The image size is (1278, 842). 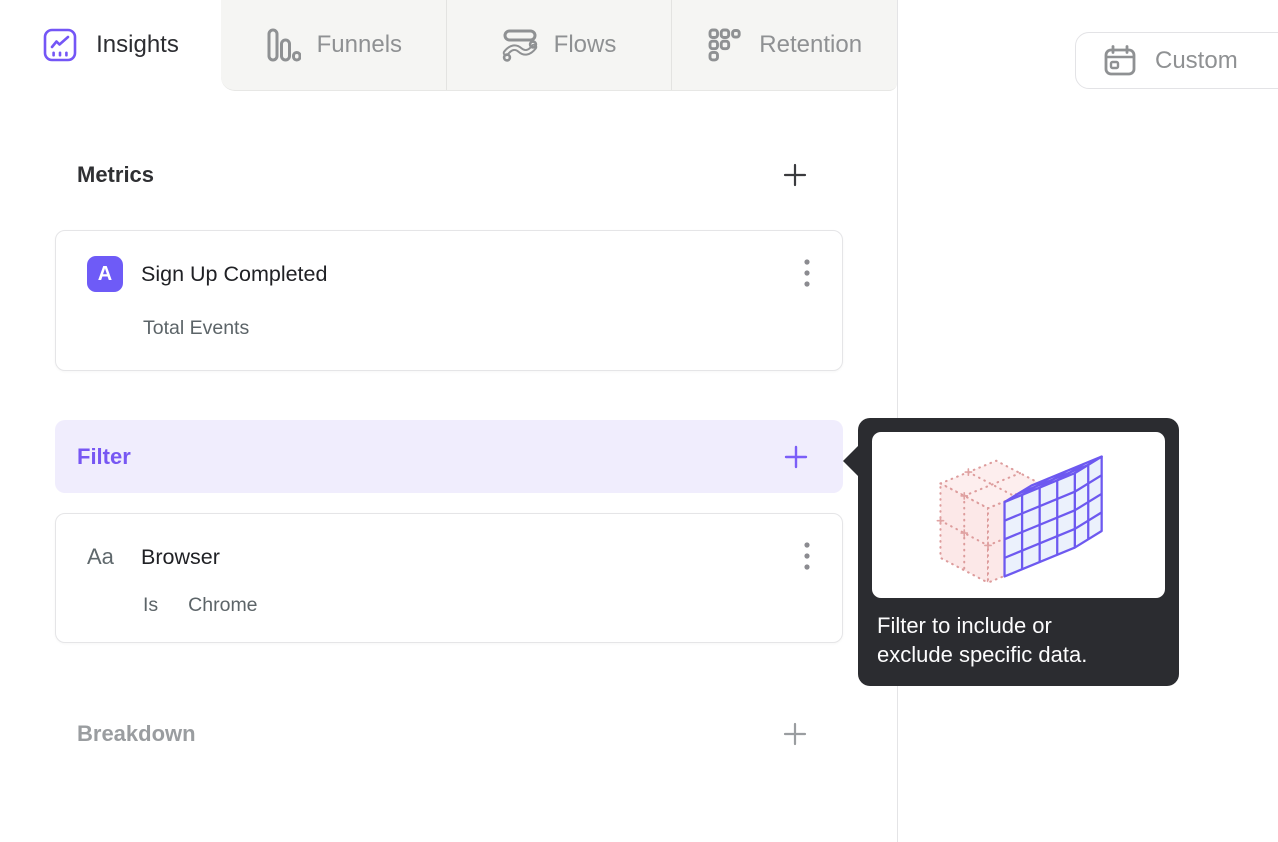 What do you see at coordinates (1196, 60) in the screenshot?
I see `date-range-label: Custom` at bounding box center [1196, 60].